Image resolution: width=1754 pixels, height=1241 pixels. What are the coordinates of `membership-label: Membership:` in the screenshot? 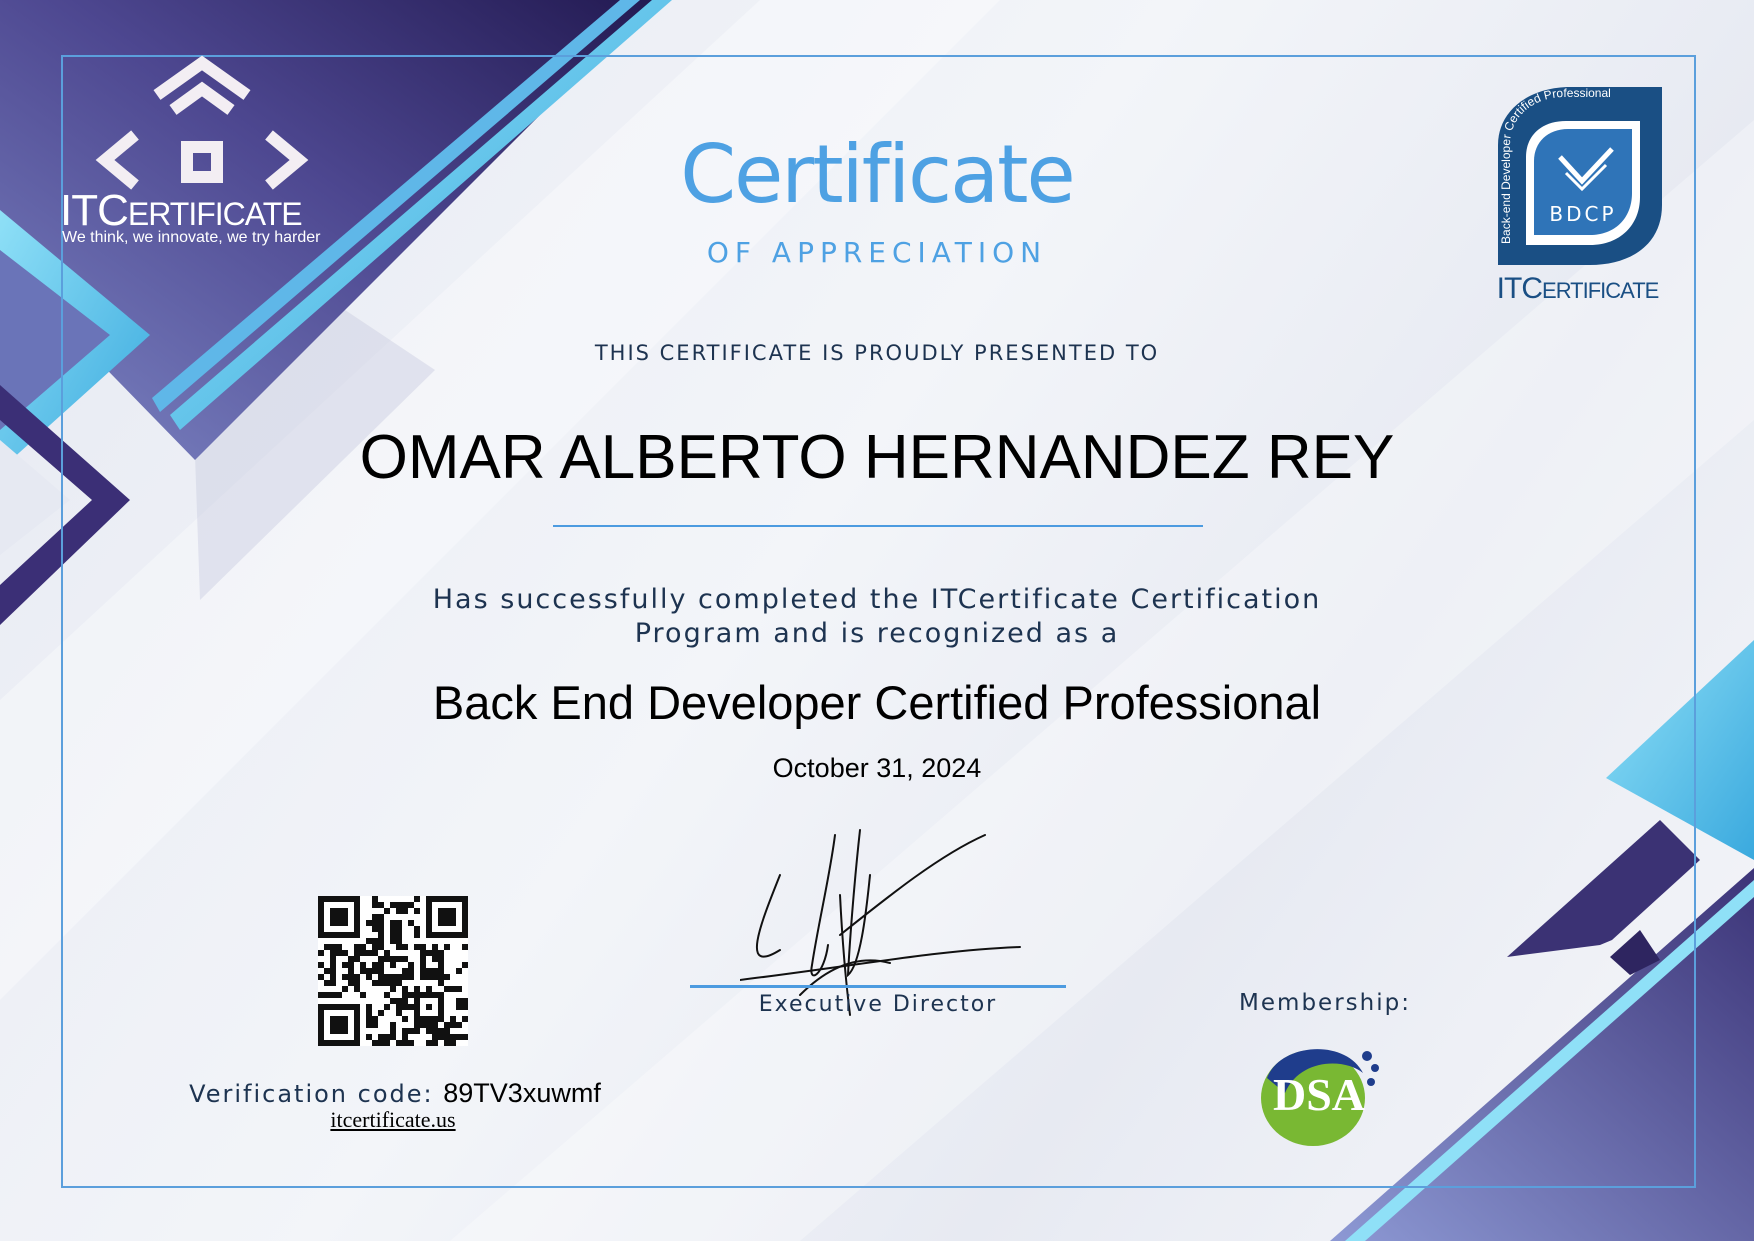 It's located at (1325, 1003).